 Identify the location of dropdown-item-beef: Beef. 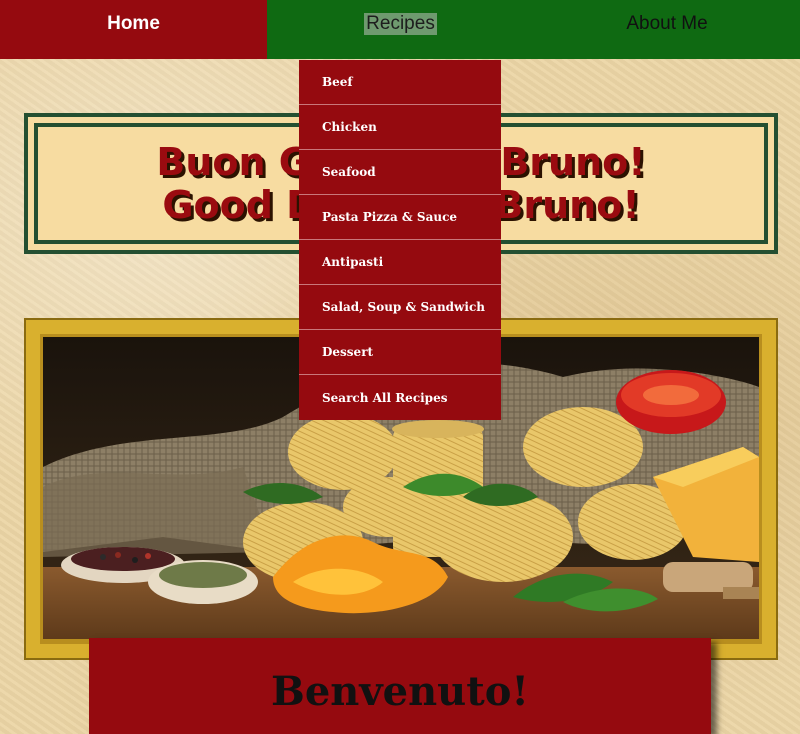
(400, 82).